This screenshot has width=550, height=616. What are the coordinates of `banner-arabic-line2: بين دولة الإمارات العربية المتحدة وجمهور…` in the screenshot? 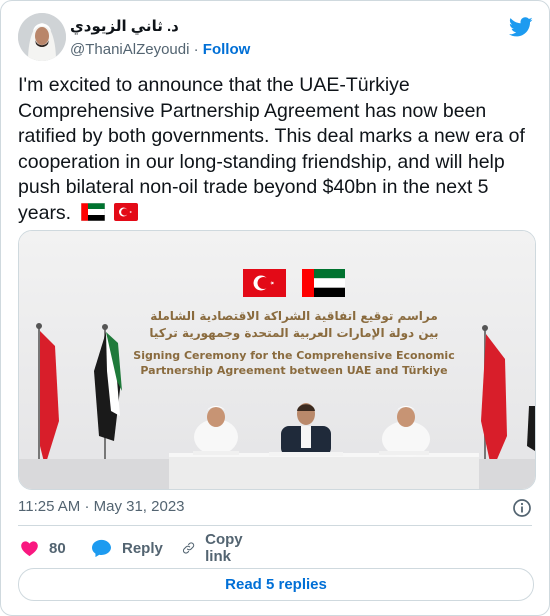 It's located at (293, 333).